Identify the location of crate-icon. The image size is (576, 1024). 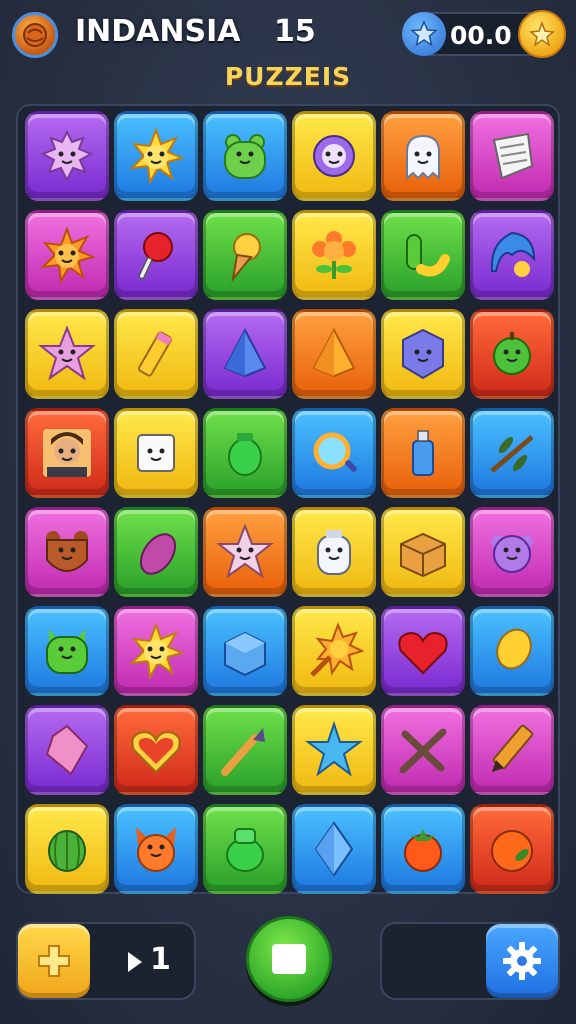
(423, 555).